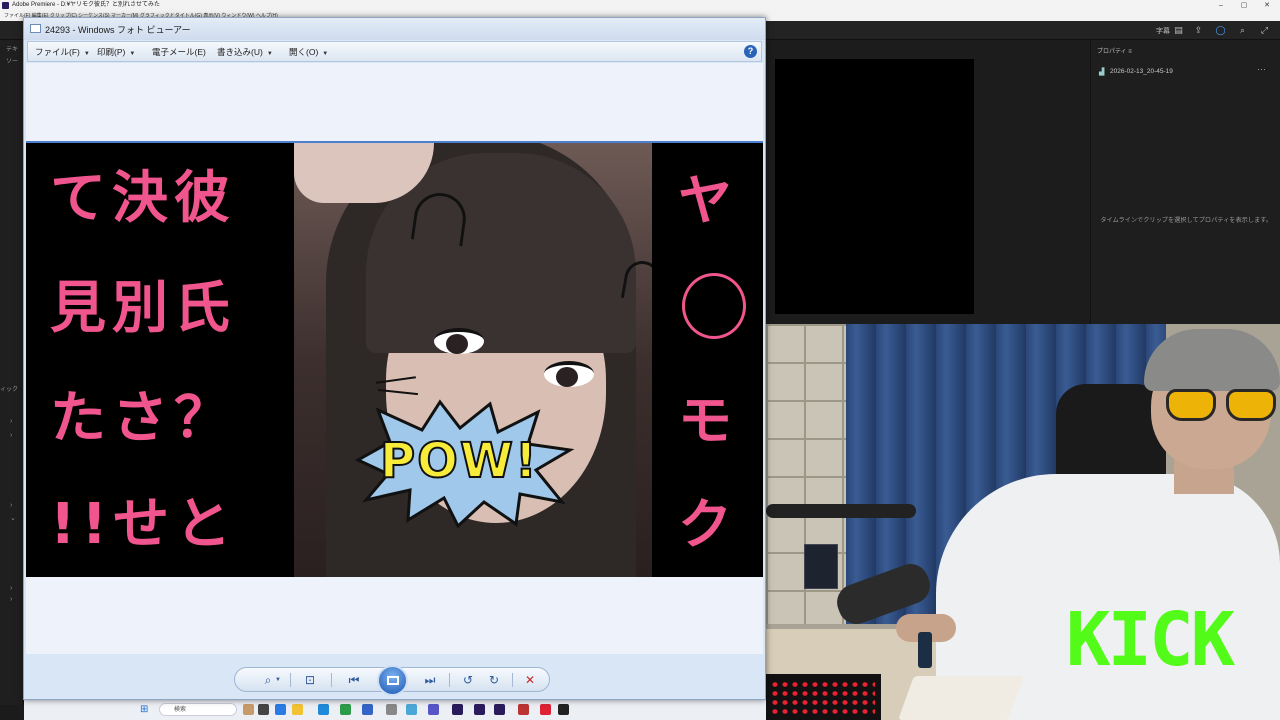 The height and width of the screenshot is (720, 1280). What do you see at coordinates (354, 680) in the screenshot?
I see `previous-icon: ⏮` at bounding box center [354, 680].